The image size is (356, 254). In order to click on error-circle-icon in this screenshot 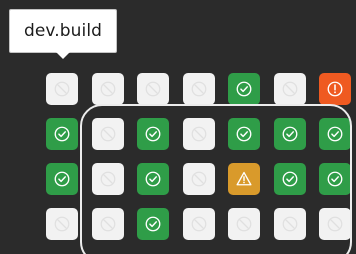, I will do `click(335, 89)`.